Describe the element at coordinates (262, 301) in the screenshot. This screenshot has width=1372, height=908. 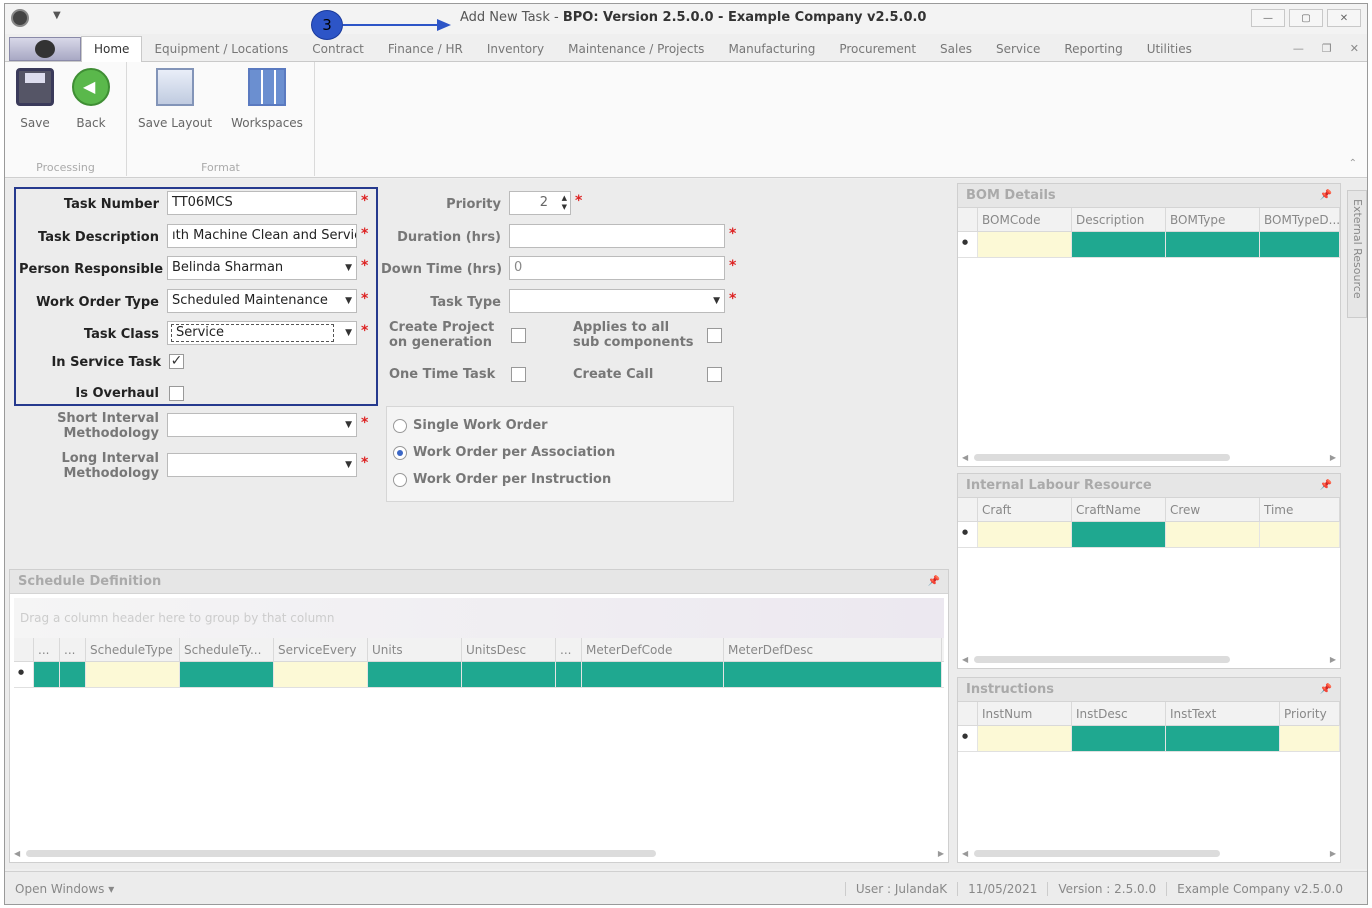
I see `work-order-type-select: Scheduled Maintenance` at that location.